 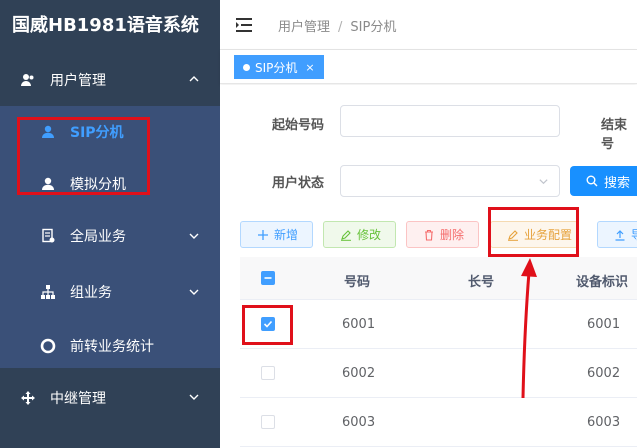 What do you see at coordinates (438, 373) in the screenshot?
I see `table-row: 6002 6002` at bounding box center [438, 373].